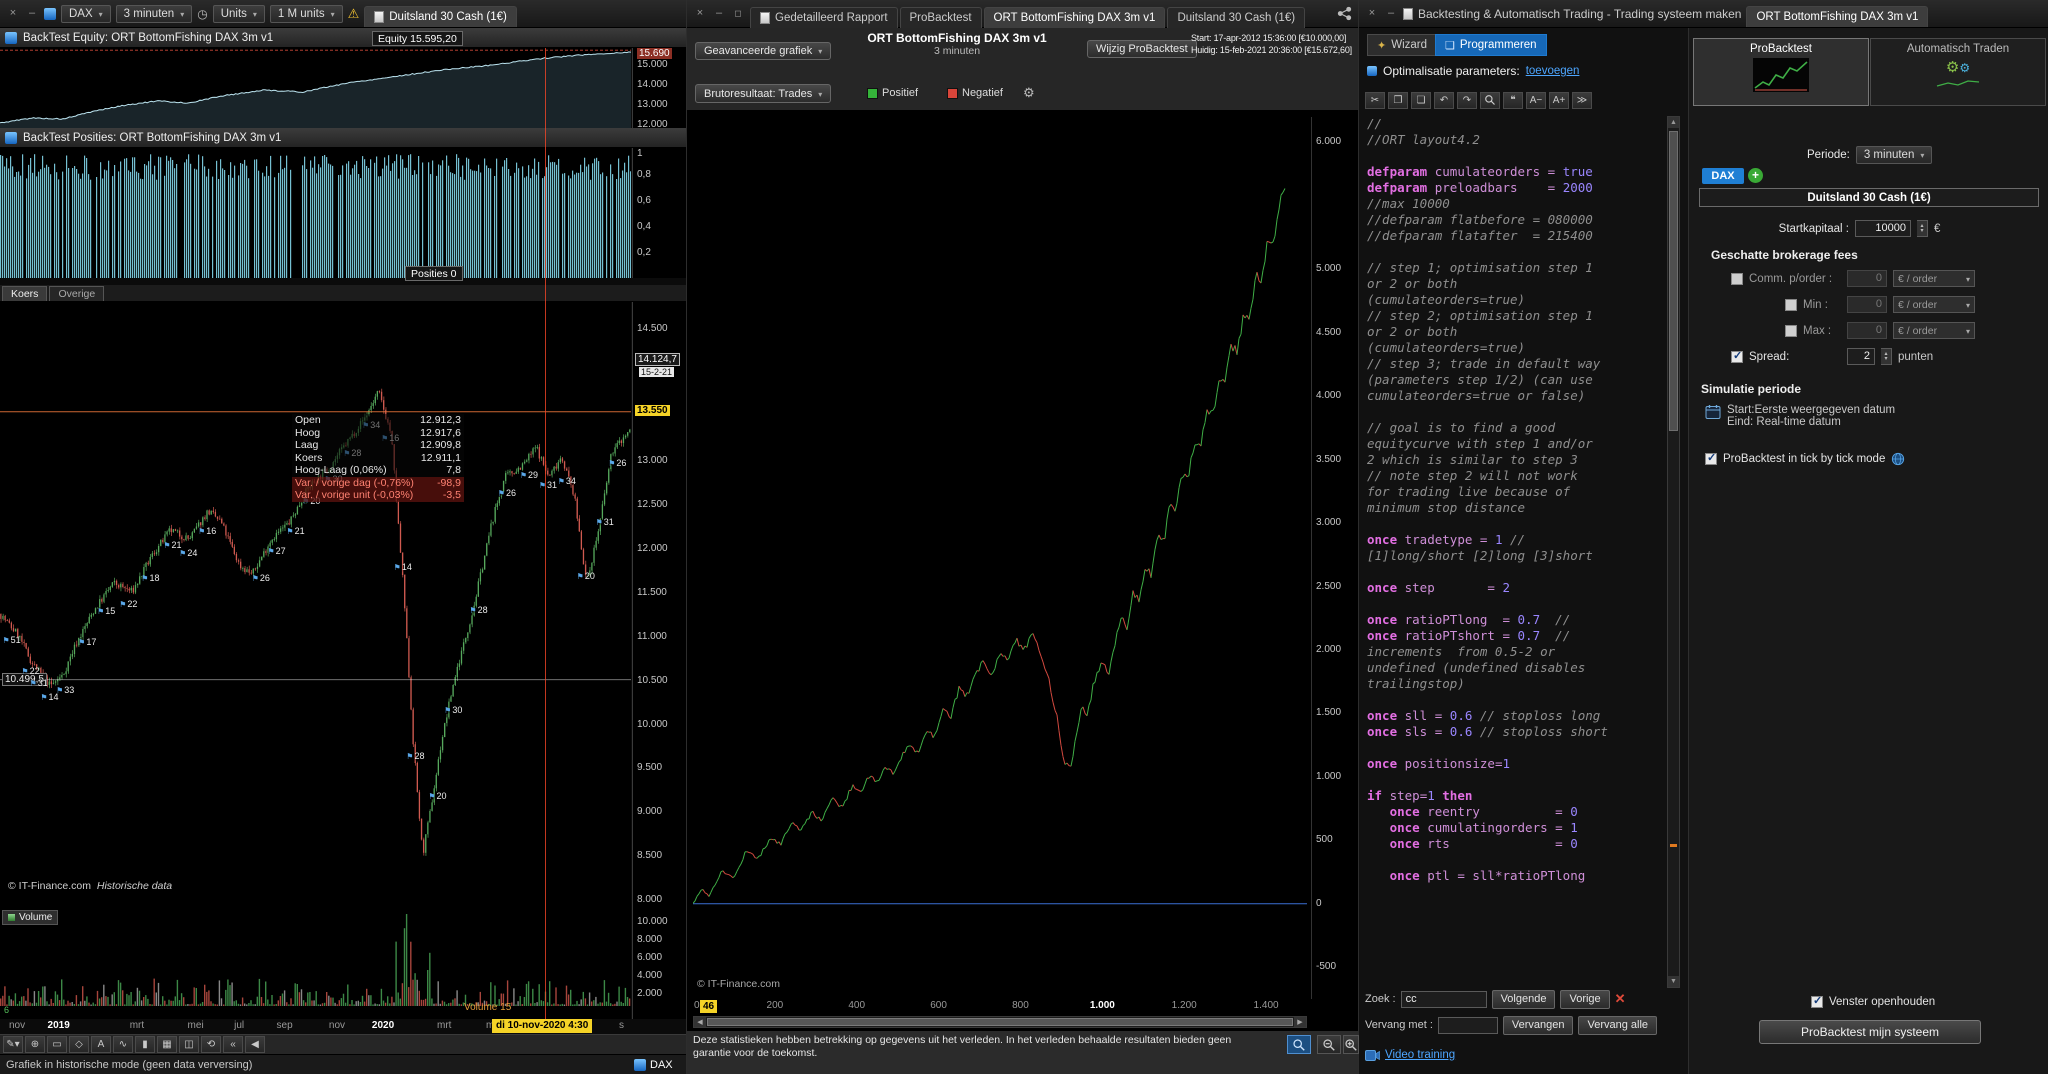 Image resolution: width=2048 pixels, height=1074 pixels. Describe the element at coordinates (1861, 356) in the screenshot. I see `spread-input: 2` at that location.